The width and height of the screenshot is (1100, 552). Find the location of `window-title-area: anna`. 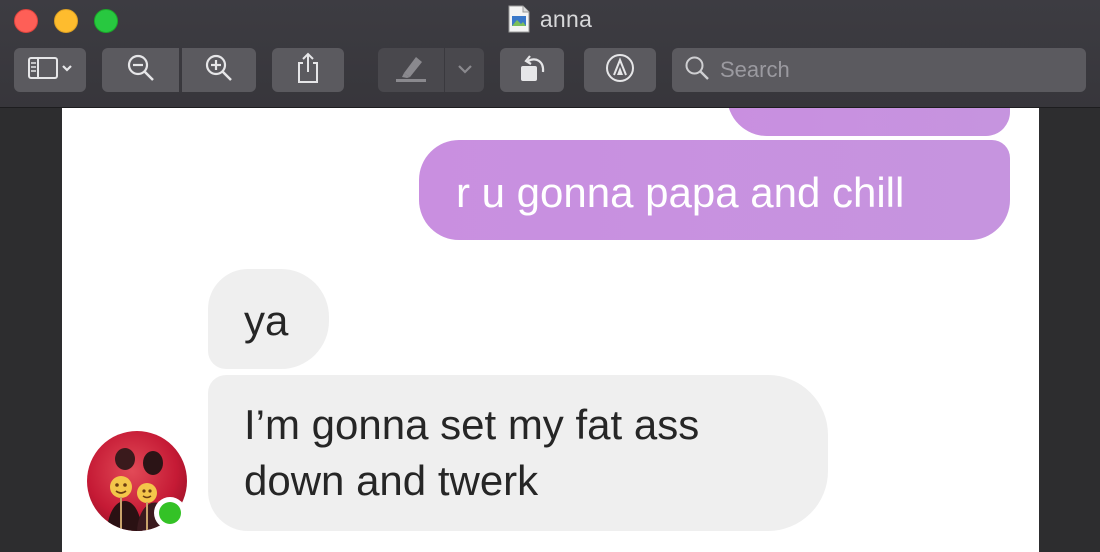

window-title-area: anna is located at coordinates (550, 21).